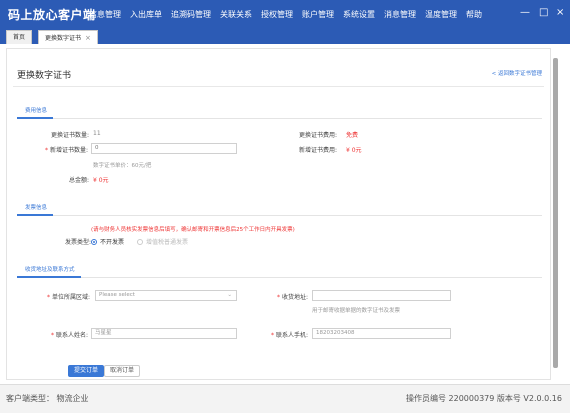 The image size is (570, 413). I want to click on contact-name-label-text: 联系人姓名:, so click(72, 335).